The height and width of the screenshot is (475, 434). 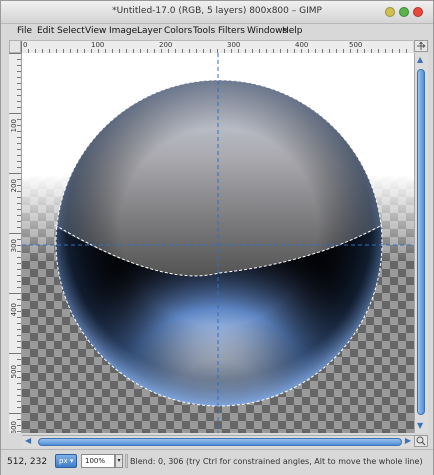 I want to click on unit-selector: px ▾, so click(x=66, y=461).